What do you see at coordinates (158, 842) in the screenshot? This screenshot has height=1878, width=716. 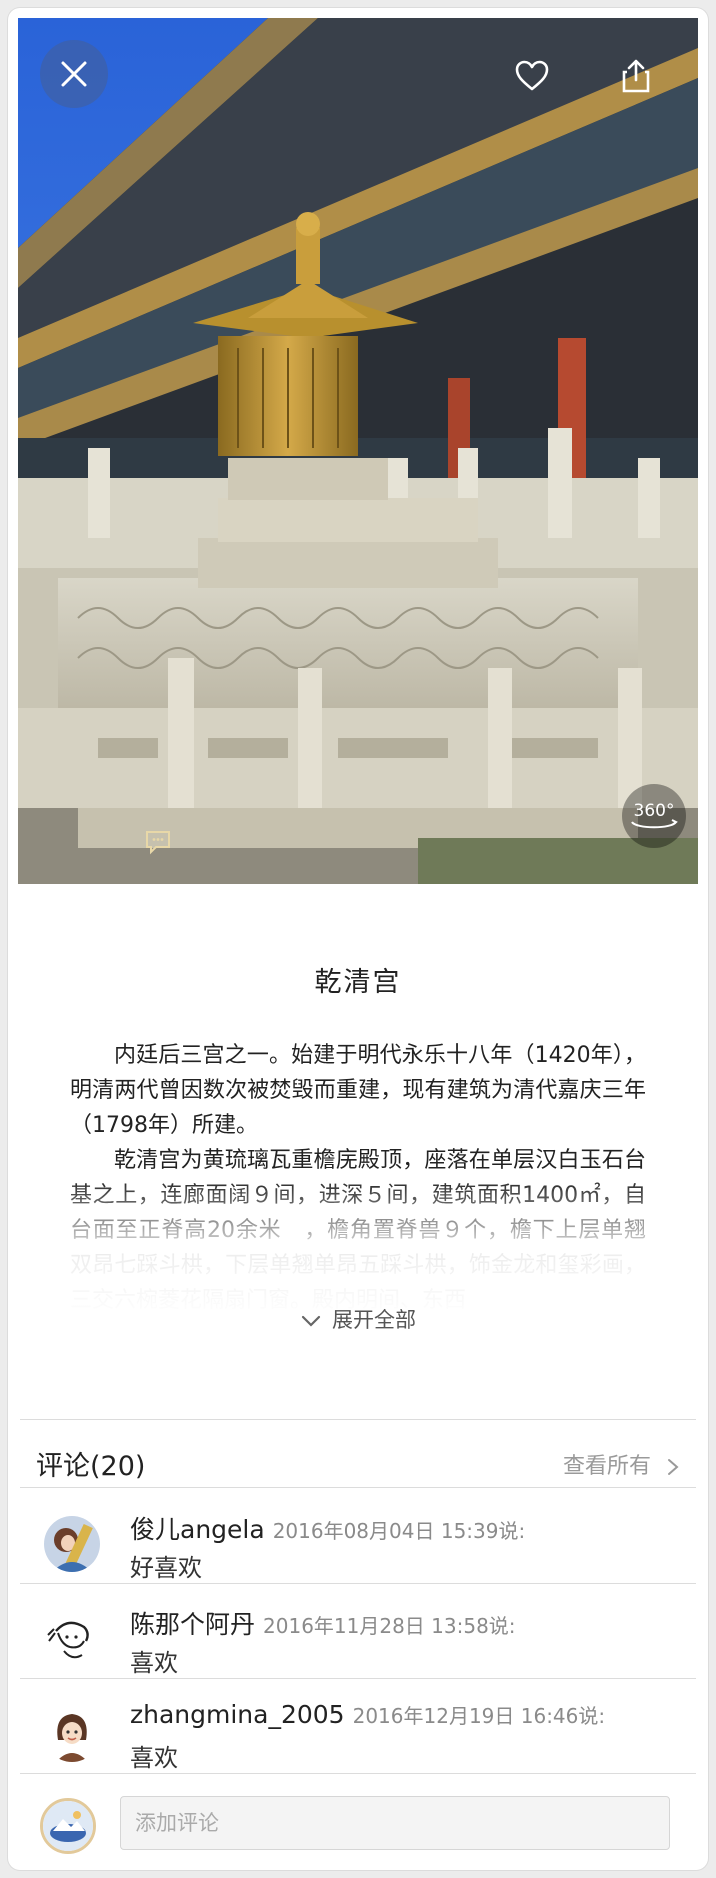 I see `comment-bubble-icon` at bounding box center [158, 842].